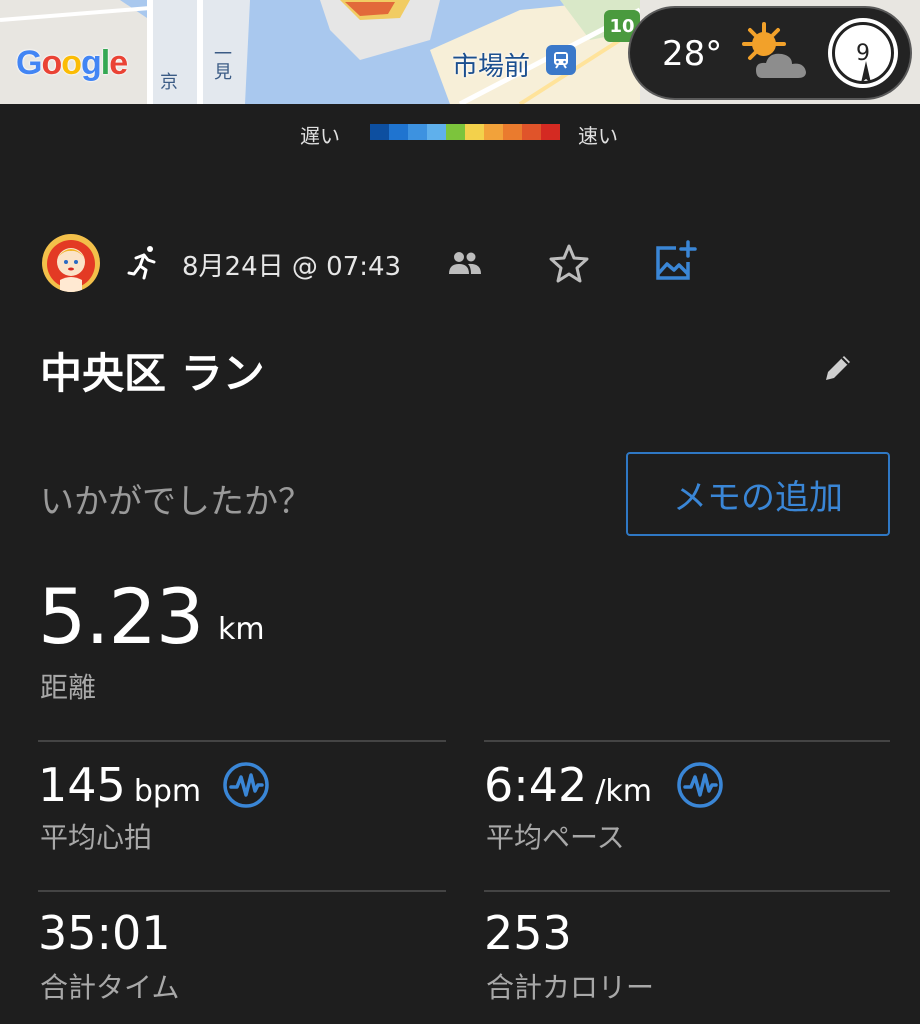 The width and height of the screenshot is (920, 1024). I want to click on feedback-prompt: いかがでしたか？, so click(176, 502).